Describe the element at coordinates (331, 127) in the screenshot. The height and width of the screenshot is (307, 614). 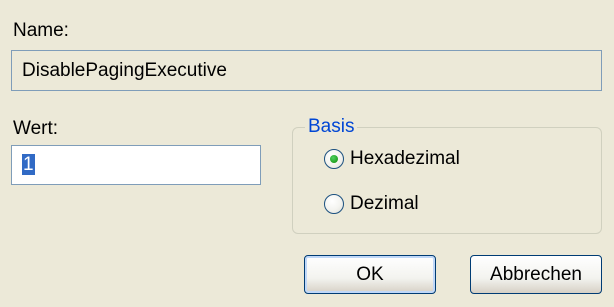
I see `basis-legend: Basis` at that location.